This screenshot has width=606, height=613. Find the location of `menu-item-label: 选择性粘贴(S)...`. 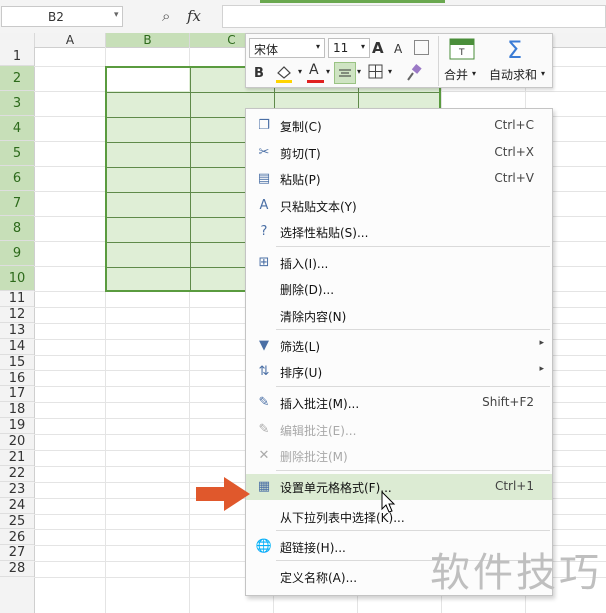

menu-item-label: 选择性粘贴(S)... is located at coordinates (324, 233).